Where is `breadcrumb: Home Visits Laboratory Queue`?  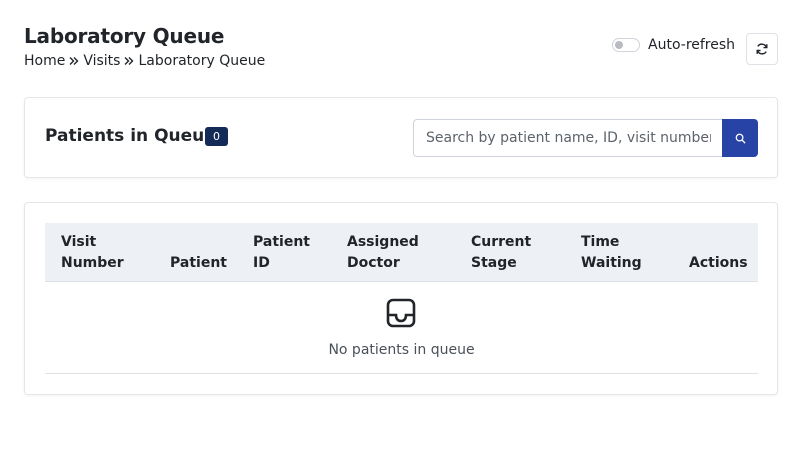 breadcrumb: Home Visits Laboratory Queue is located at coordinates (144, 61).